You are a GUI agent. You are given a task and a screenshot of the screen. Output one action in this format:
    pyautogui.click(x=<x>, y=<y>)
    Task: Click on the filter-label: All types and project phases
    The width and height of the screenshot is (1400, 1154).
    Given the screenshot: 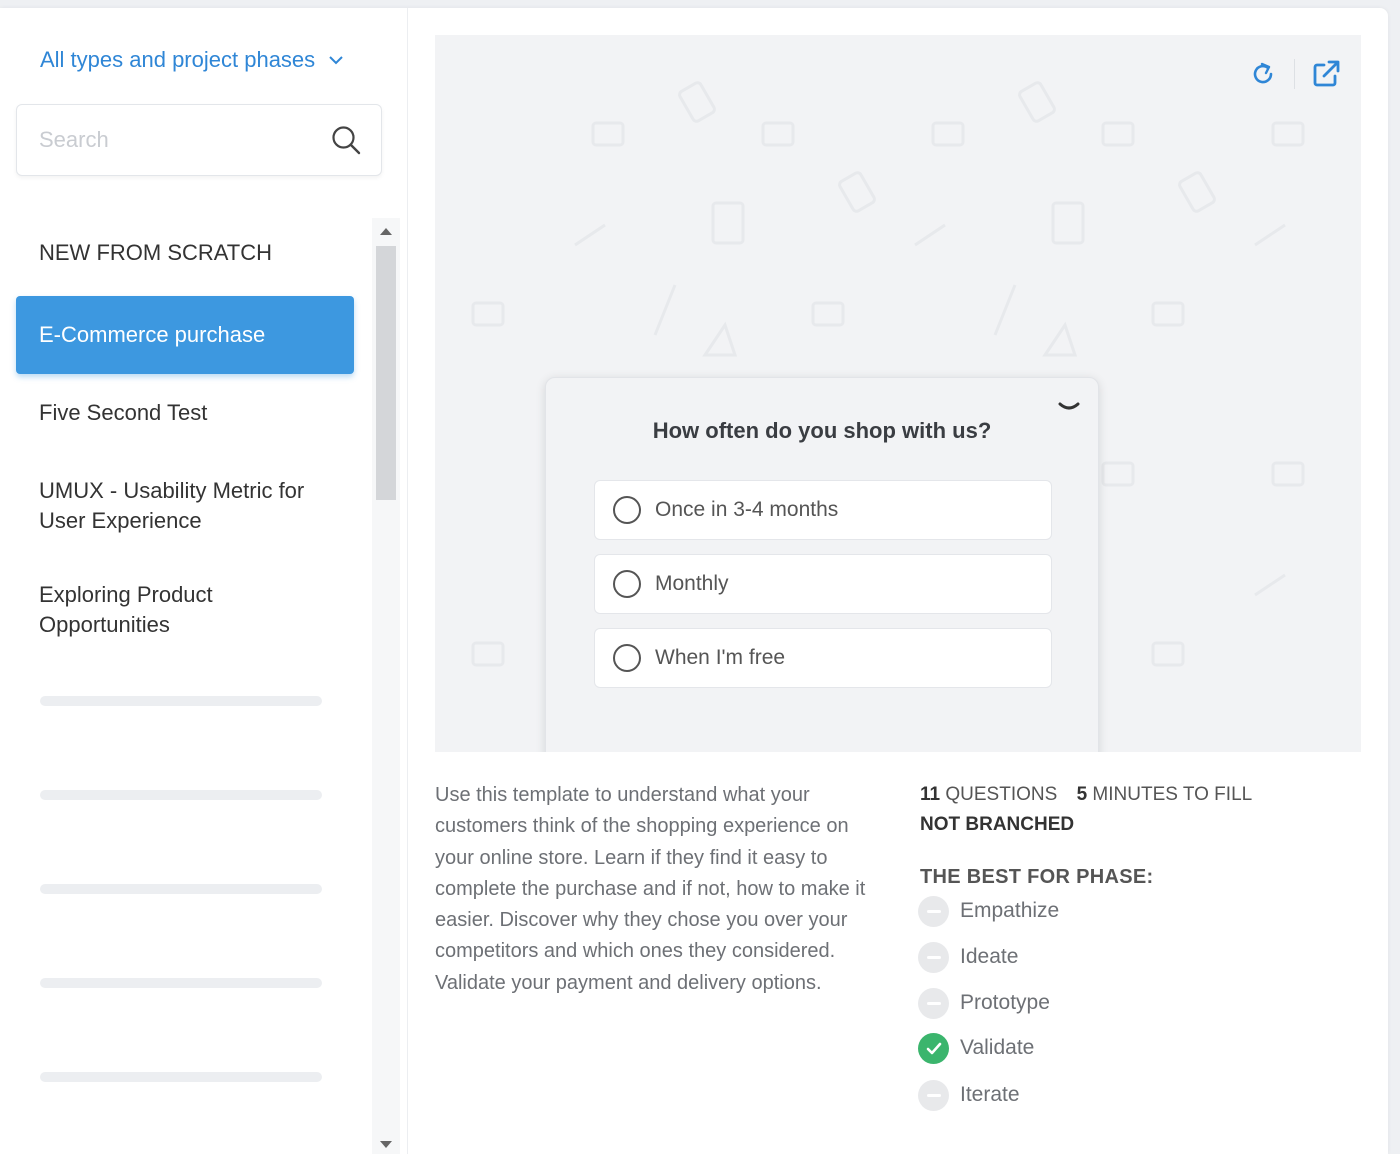 What is the action you would take?
    pyautogui.click(x=178, y=59)
    